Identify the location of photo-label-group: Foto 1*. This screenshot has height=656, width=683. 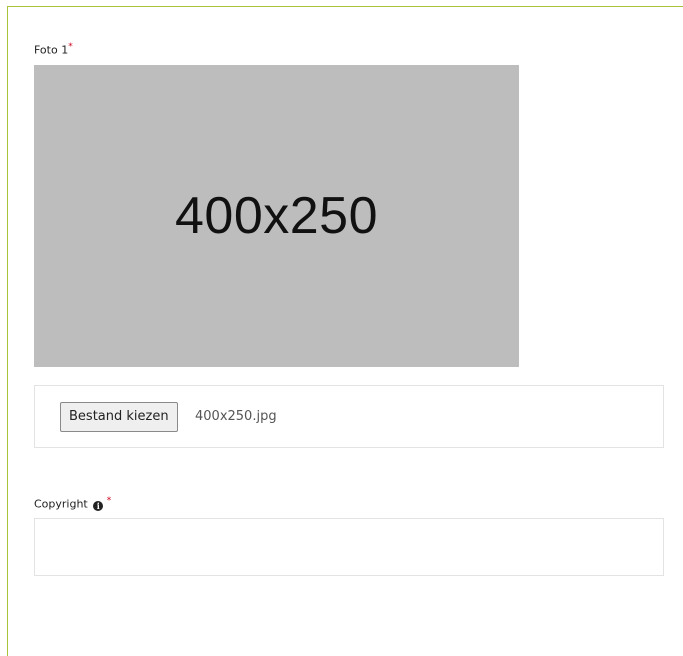
(53, 49).